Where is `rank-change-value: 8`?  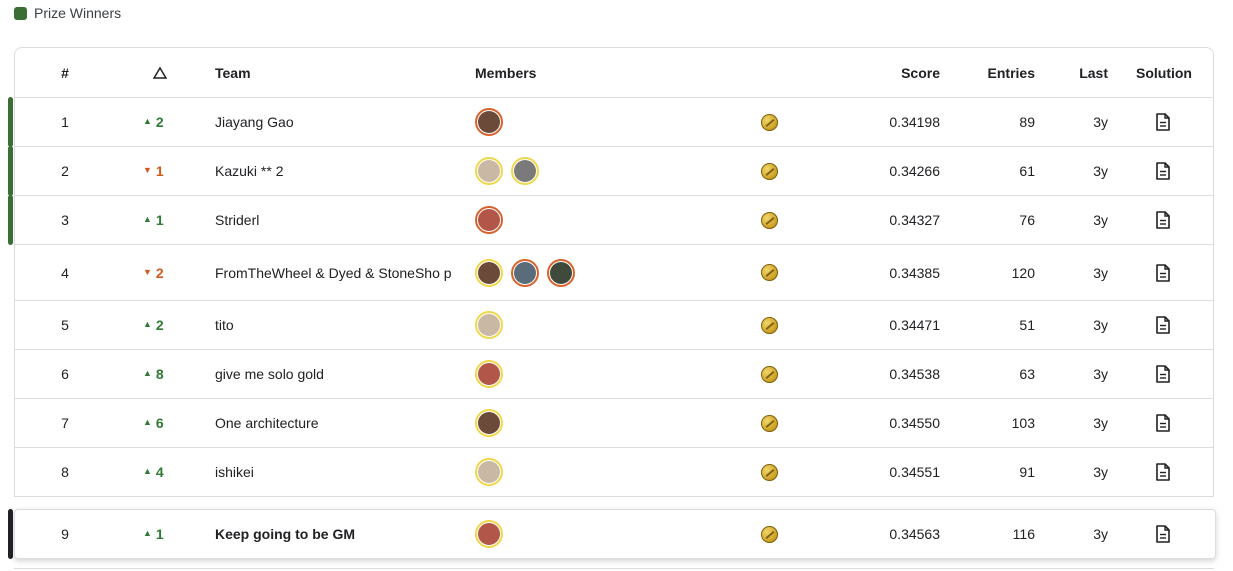 rank-change-value: 8 is located at coordinates (159, 374).